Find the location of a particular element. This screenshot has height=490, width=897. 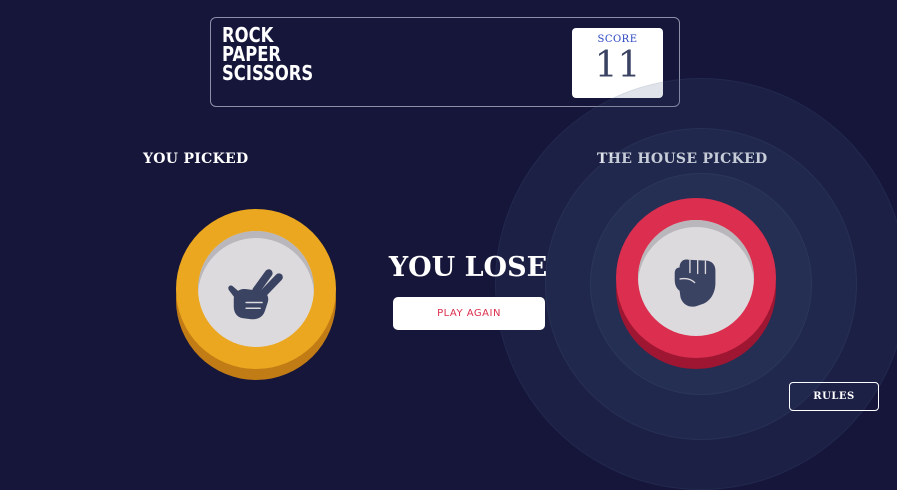

rules-button: RULES is located at coordinates (834, 396).